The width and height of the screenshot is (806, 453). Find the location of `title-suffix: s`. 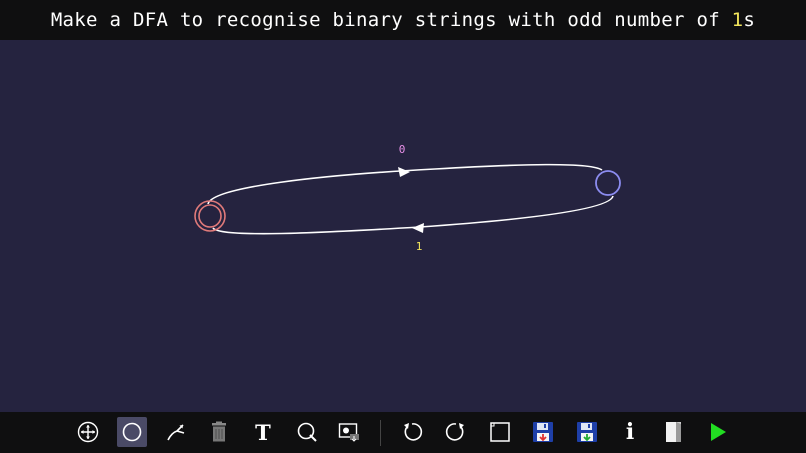

title-suffix: s is located at coordinates (749, 20).